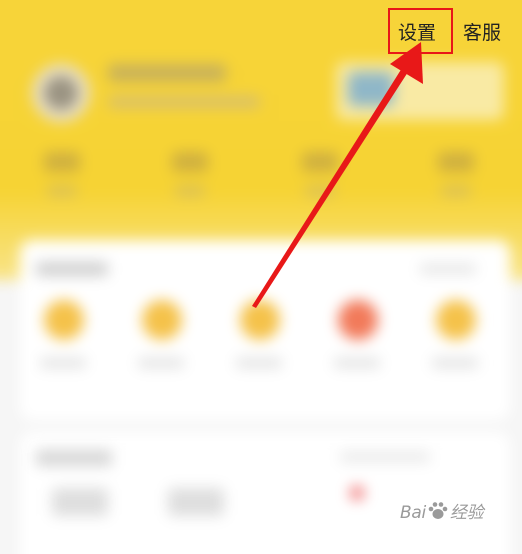 The image size is (522, 554). I want to click on secondary-card-more-link, so click(385, 457).